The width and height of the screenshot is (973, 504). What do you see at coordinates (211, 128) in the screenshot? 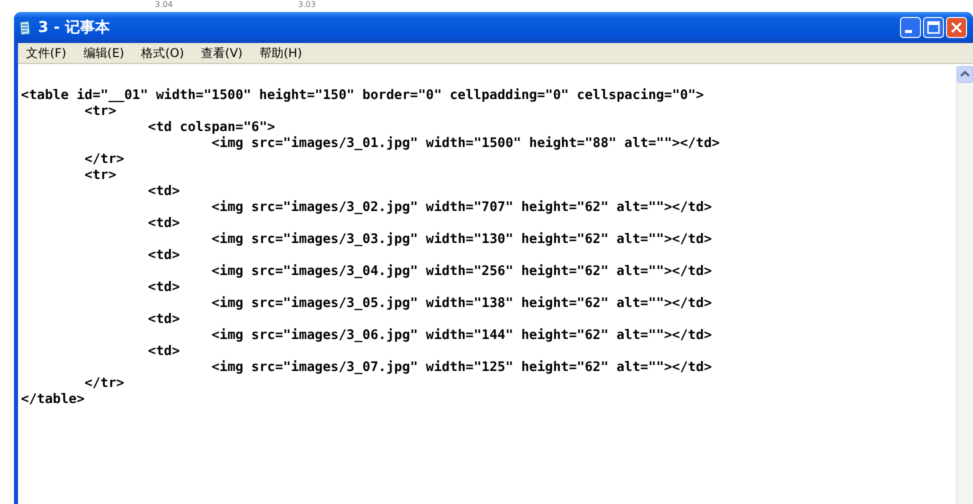
I see `code-line: <td colspan="6">` at bounding box center [211, 128].